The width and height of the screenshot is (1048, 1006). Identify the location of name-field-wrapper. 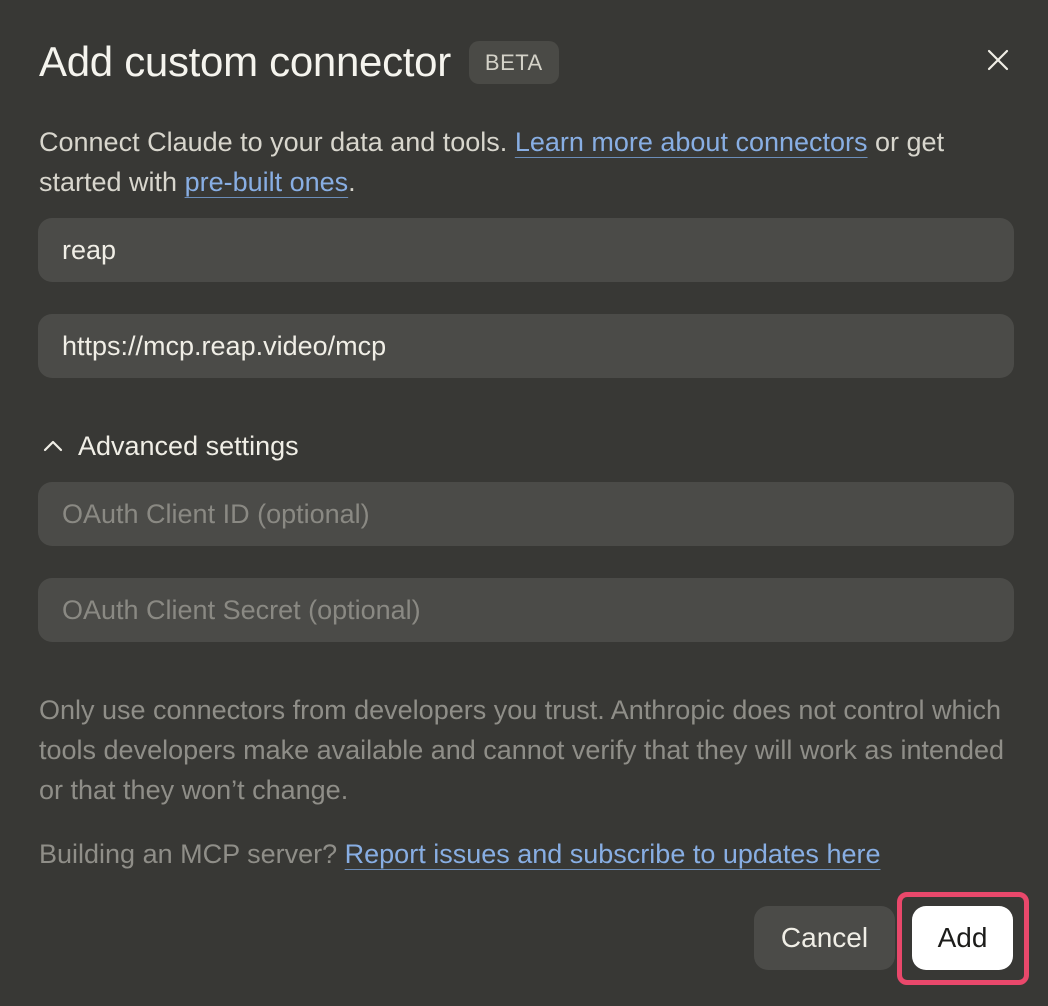
(526, 250).